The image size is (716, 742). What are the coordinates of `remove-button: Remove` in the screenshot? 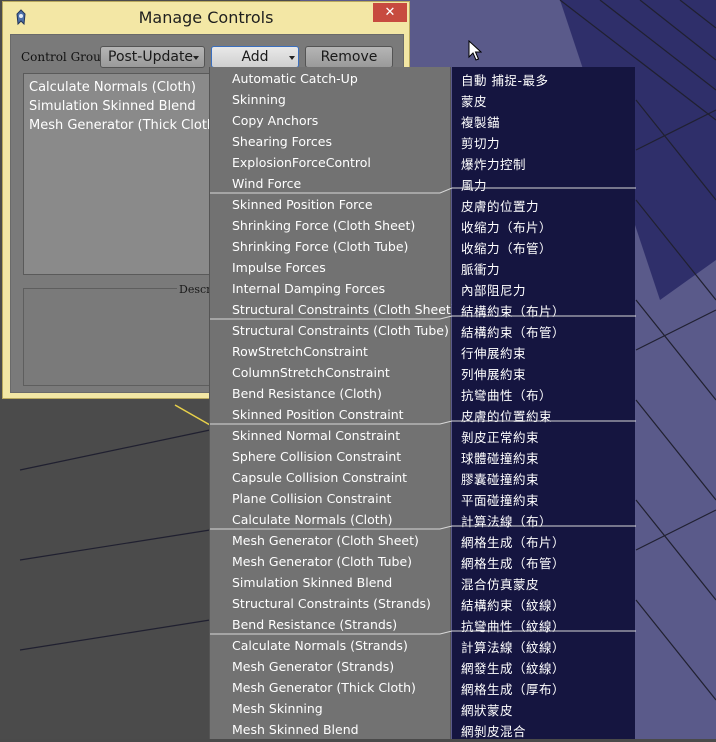 It's located at (349, 57).